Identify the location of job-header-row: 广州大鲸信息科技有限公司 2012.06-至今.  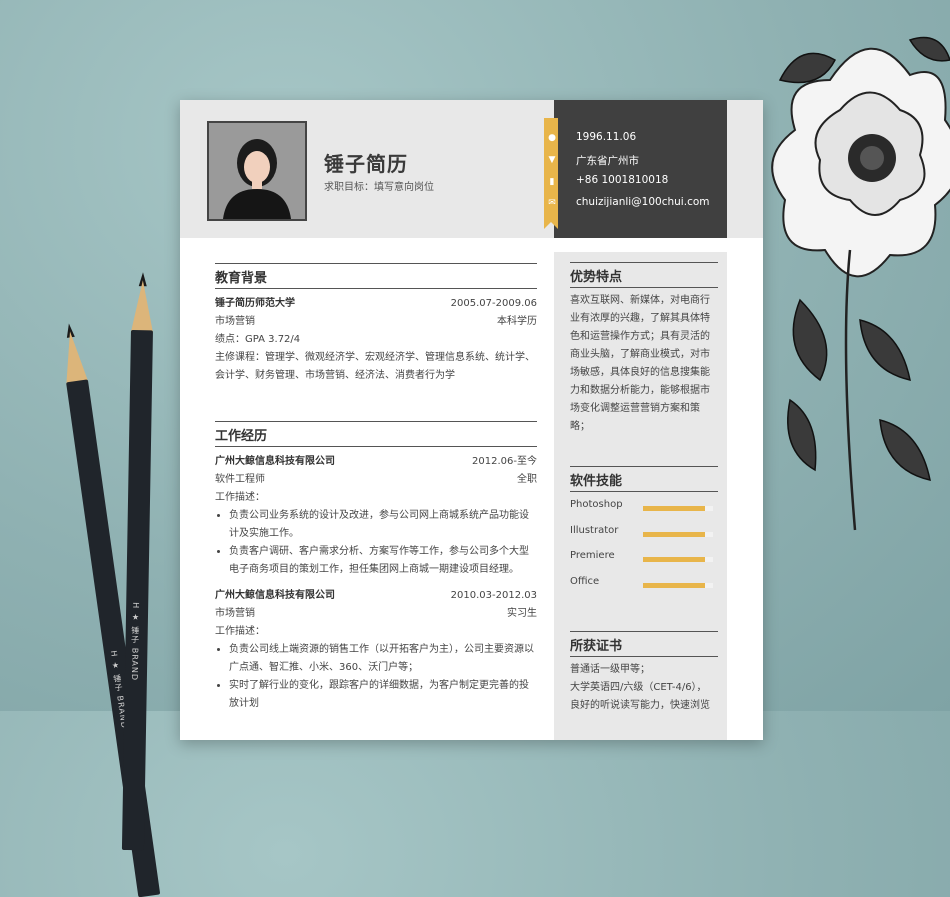
(376, 462).